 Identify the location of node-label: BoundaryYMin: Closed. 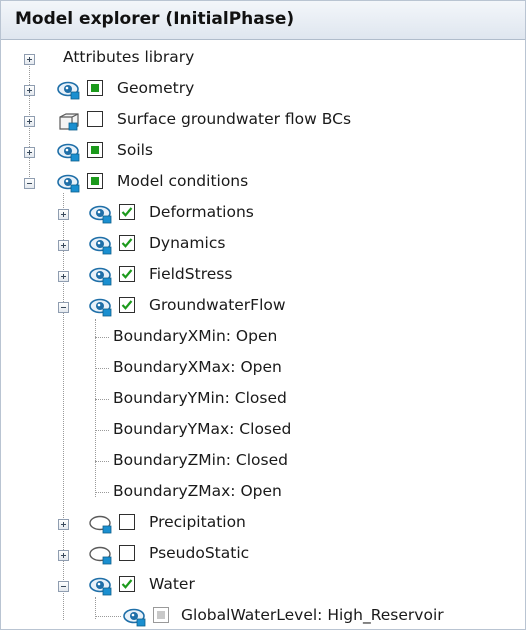
(200, 398).